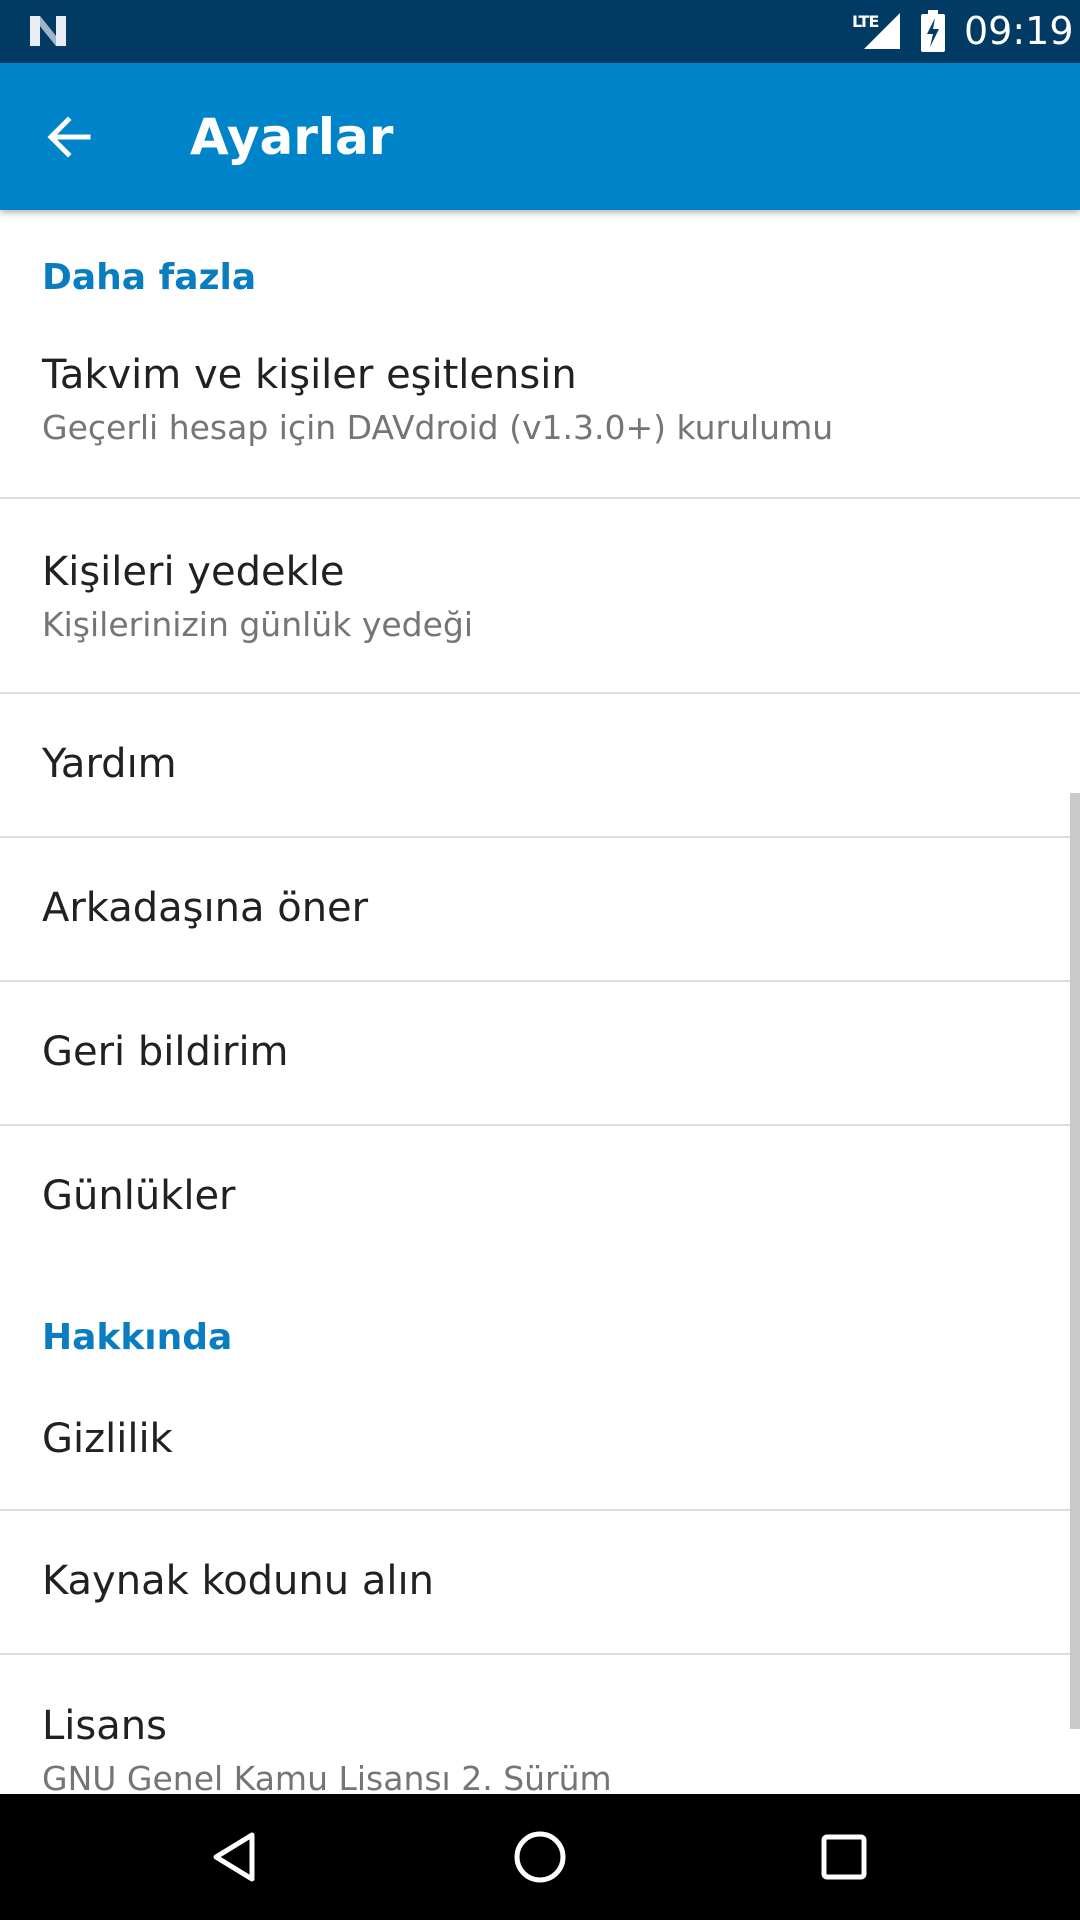 This screenshot has width=1080, height=1920. Describe the element at coordinates (149, 277) in the screenshot. I see `section-header-more: Daha fazla` at that location.